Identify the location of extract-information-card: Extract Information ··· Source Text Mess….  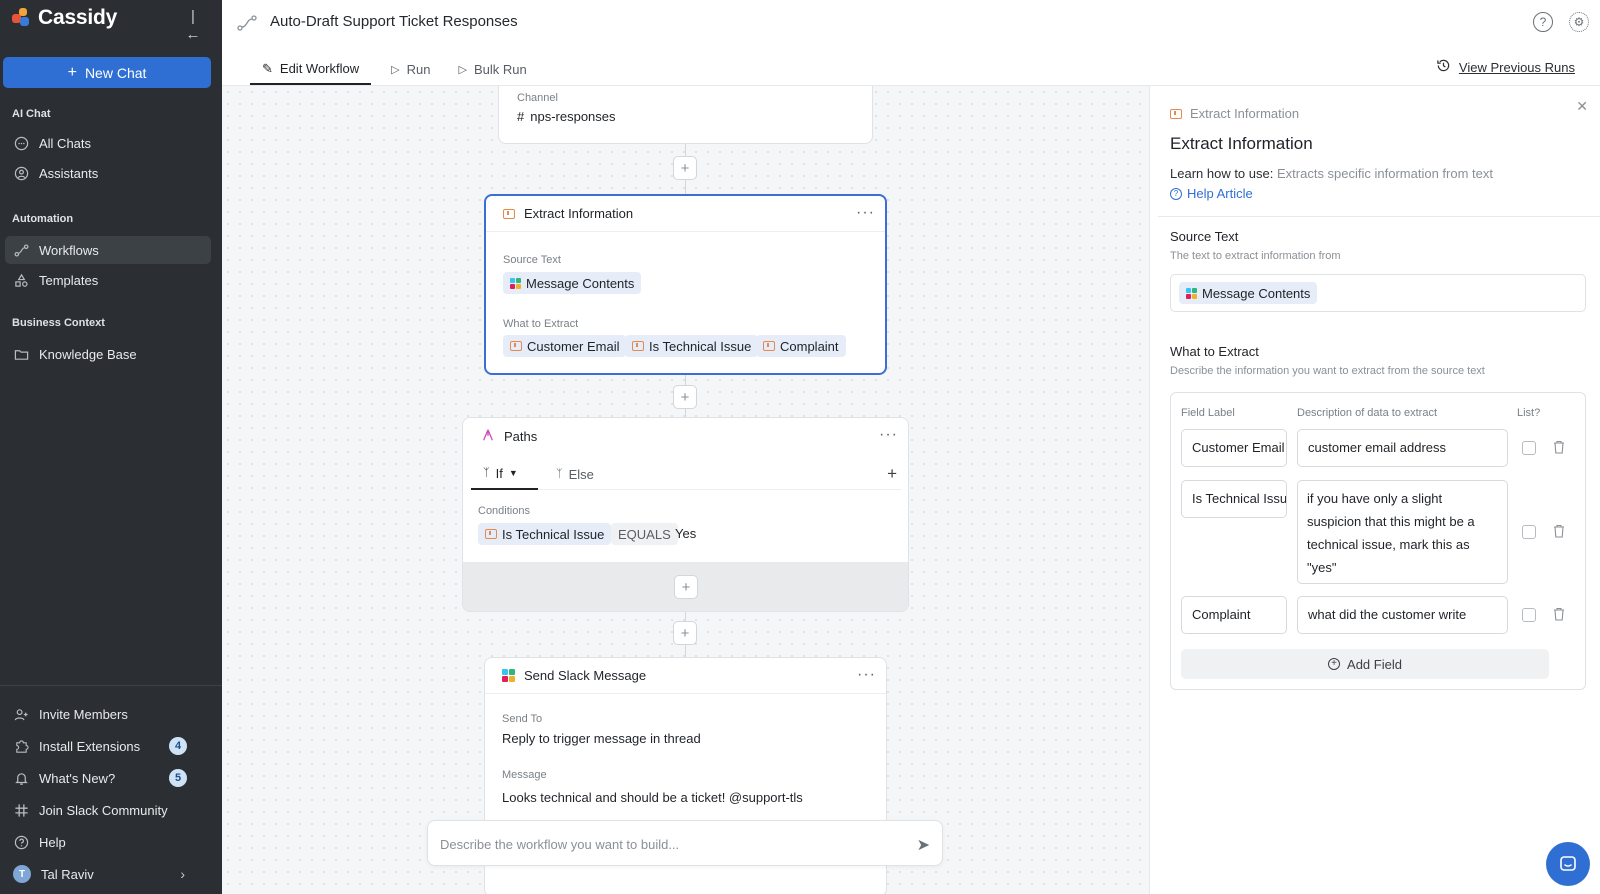
(685, 284).